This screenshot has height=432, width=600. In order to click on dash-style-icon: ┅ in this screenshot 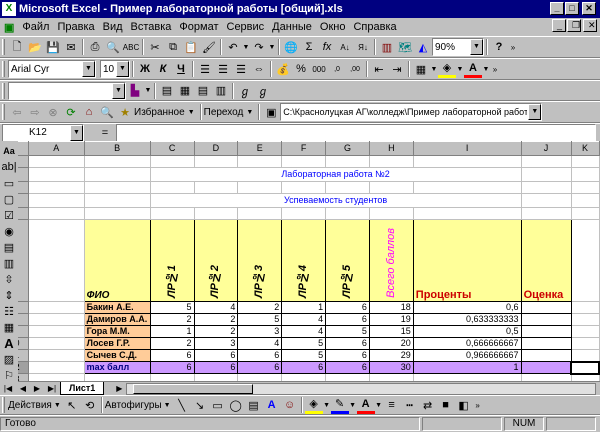, I will do `click(410, 405)`.